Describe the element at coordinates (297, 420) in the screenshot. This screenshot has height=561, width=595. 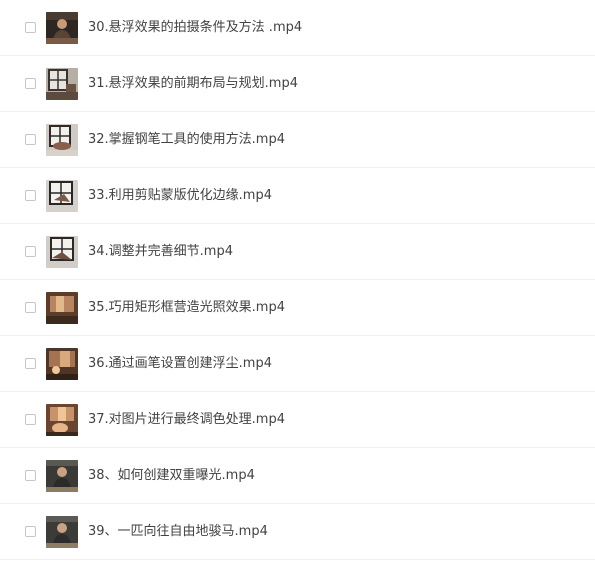
I see `file-row: 37.对图片进行最终调色处理.mp4` at that location.